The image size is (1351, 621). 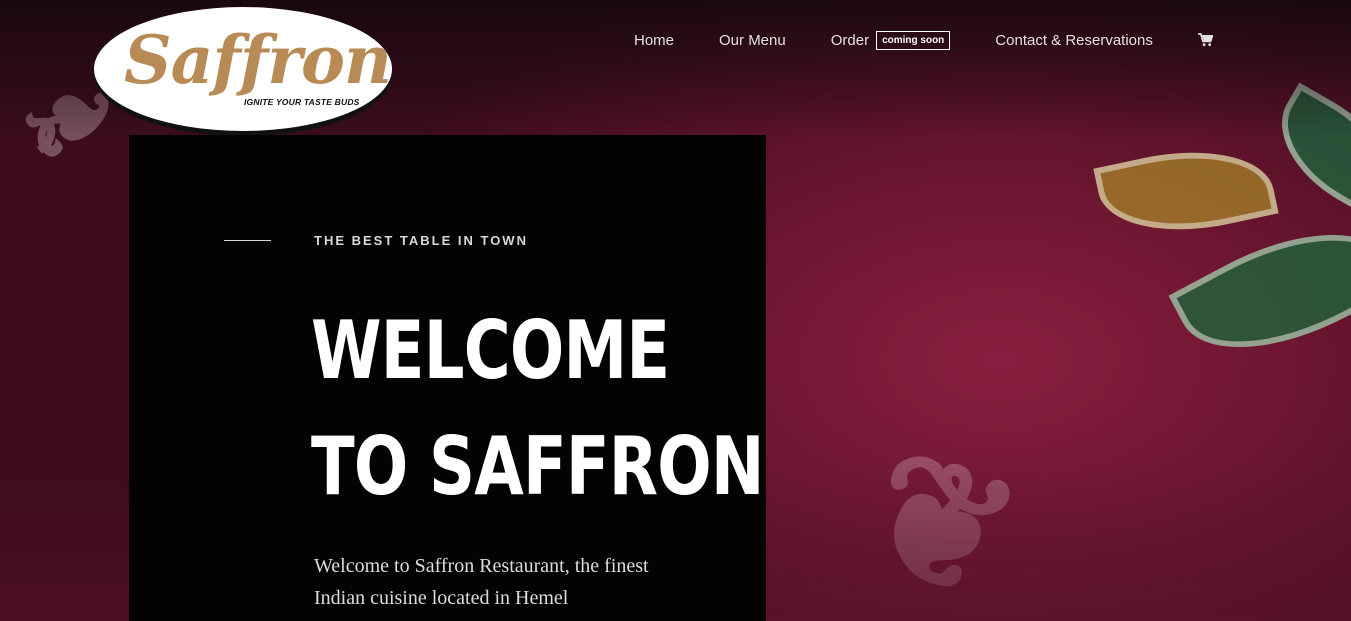 I want to click on hero-eyebrow: THE BEST TABLE IN TOWN, so click(x=421, y=240).